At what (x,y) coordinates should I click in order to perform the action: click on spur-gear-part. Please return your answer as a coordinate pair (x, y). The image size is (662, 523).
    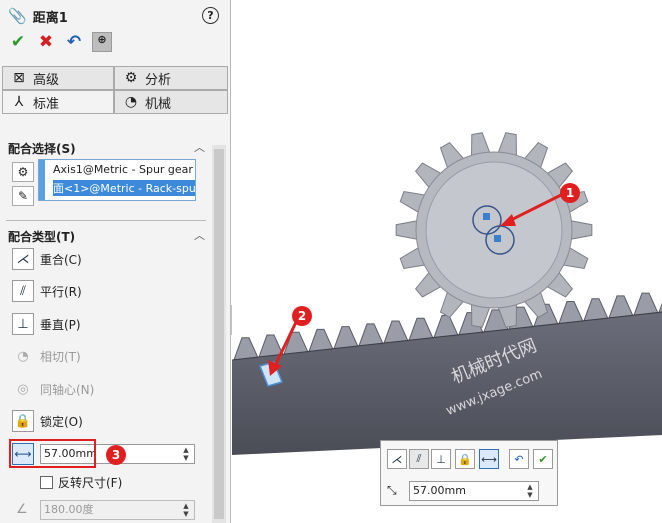
    Looking at the image, I should click on (494, 230).